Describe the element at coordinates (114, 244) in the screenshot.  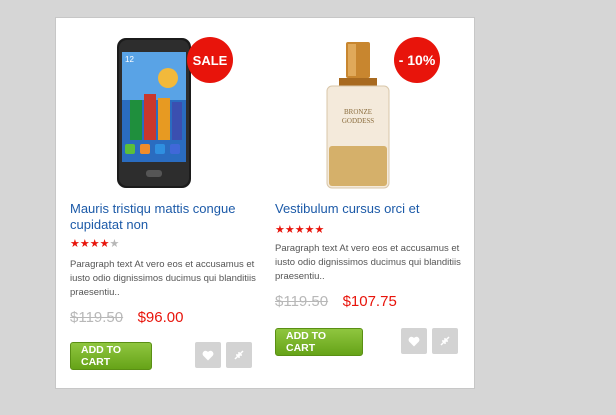
I see `star-empty-icon: ★` at that location.